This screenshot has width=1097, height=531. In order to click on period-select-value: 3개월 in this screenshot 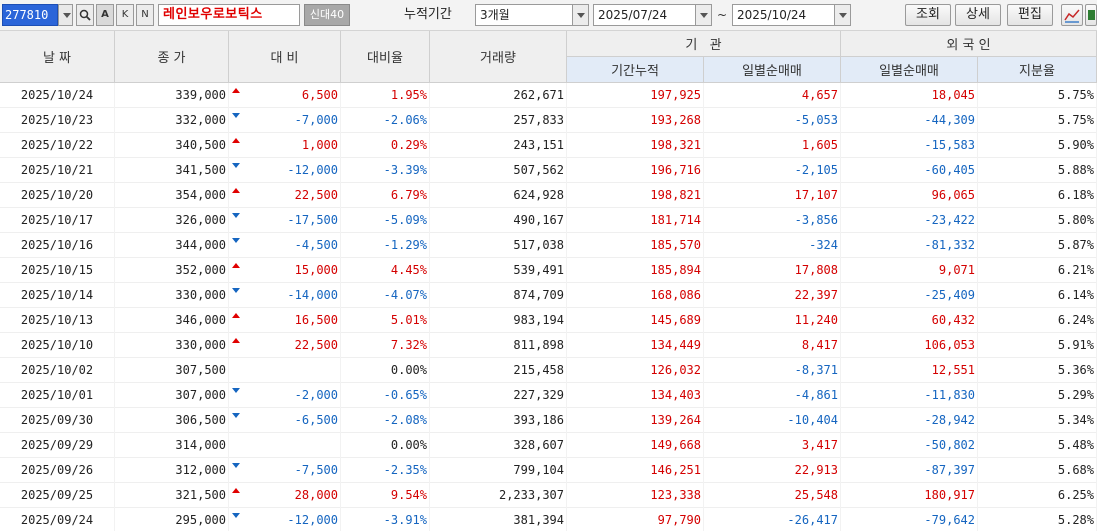, I will do `click(495, 15)`.